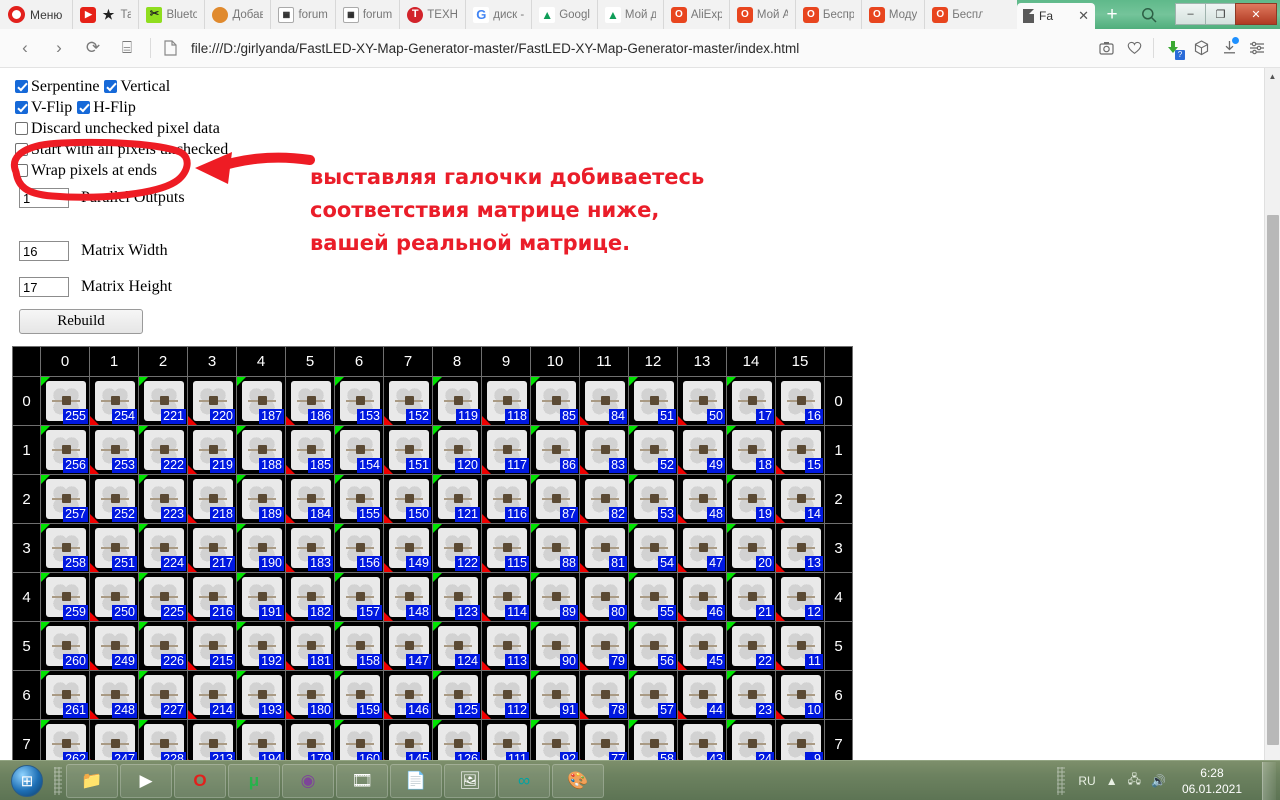  What do you see at coordinates (1229, 48) in the screenshot?
I see `downloads-icon` at bounding box center [1229, 48].